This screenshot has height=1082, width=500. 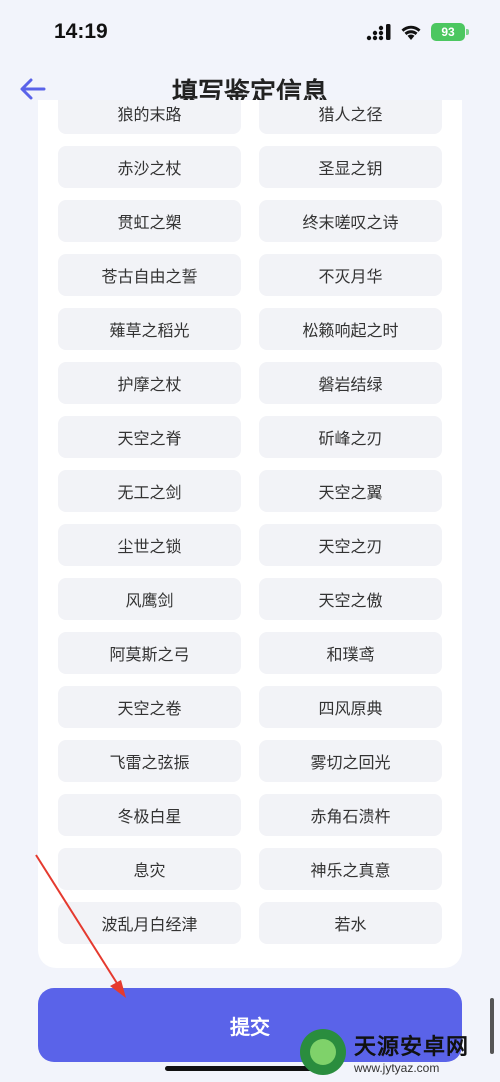 I want to click on option-button: 赤角石溃杵, so click(x=350, y=815).